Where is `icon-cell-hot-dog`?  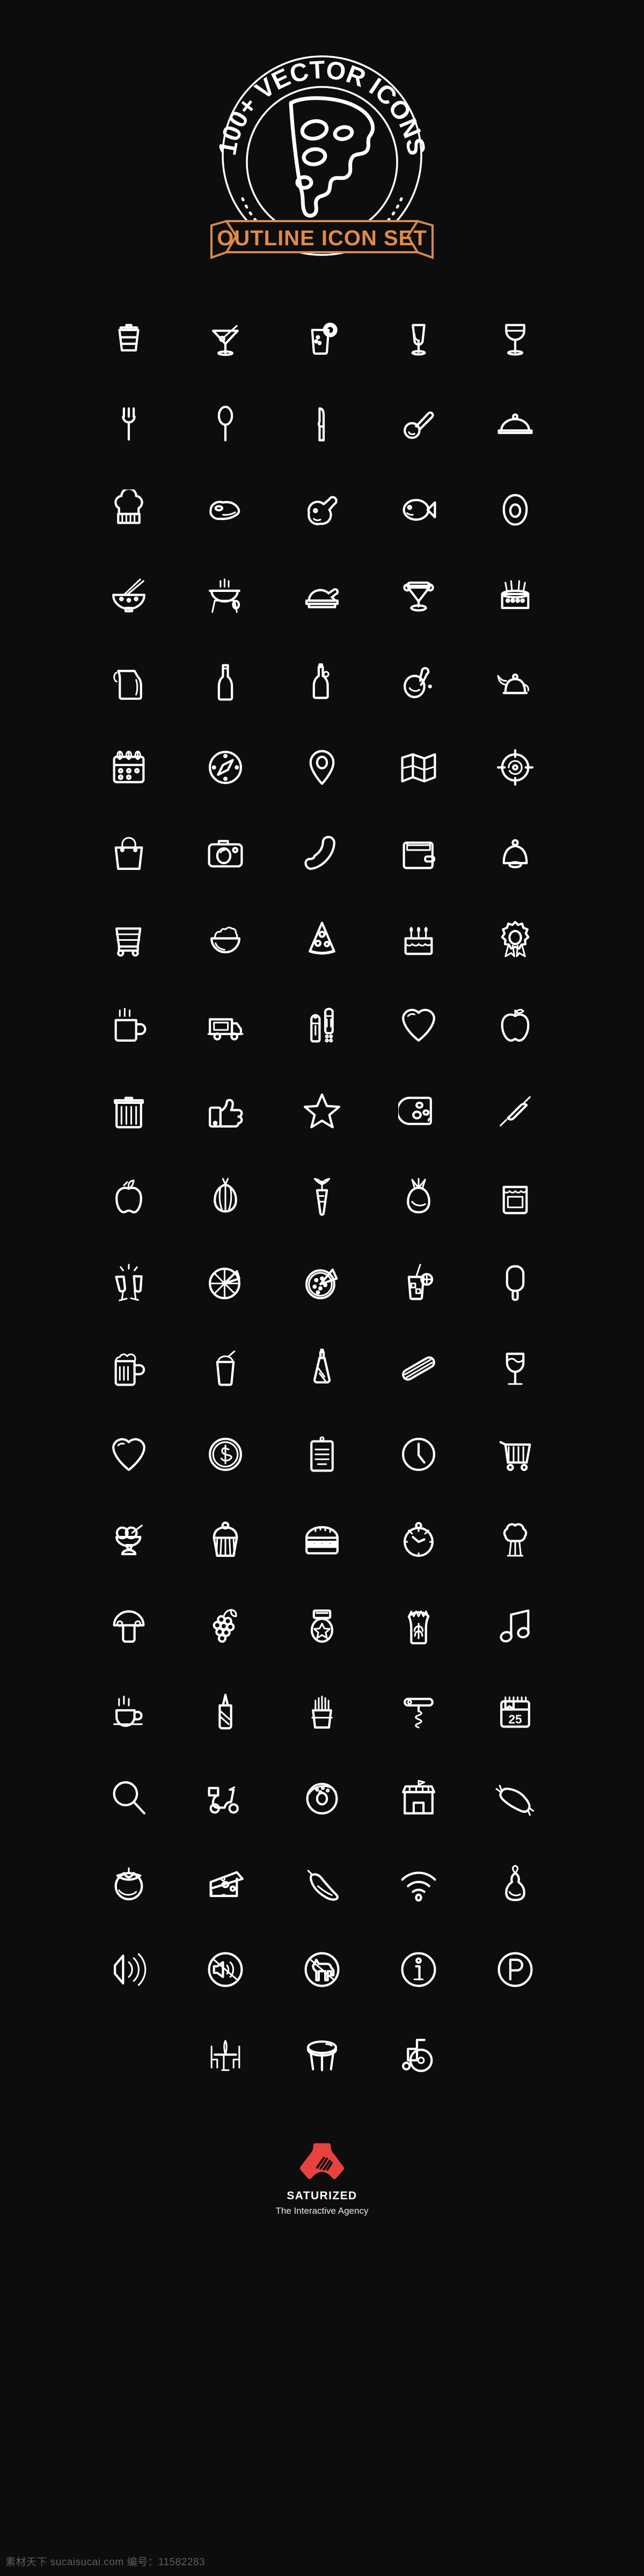 icon-cell-hot-dog is located at coordinates (418, 1368).